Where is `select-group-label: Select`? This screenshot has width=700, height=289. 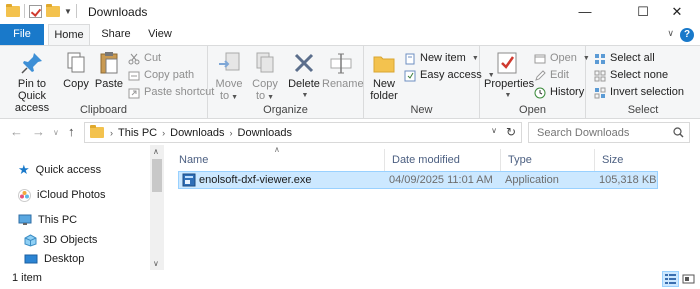
select-group-label: Select is located at coordinates (643, 110).